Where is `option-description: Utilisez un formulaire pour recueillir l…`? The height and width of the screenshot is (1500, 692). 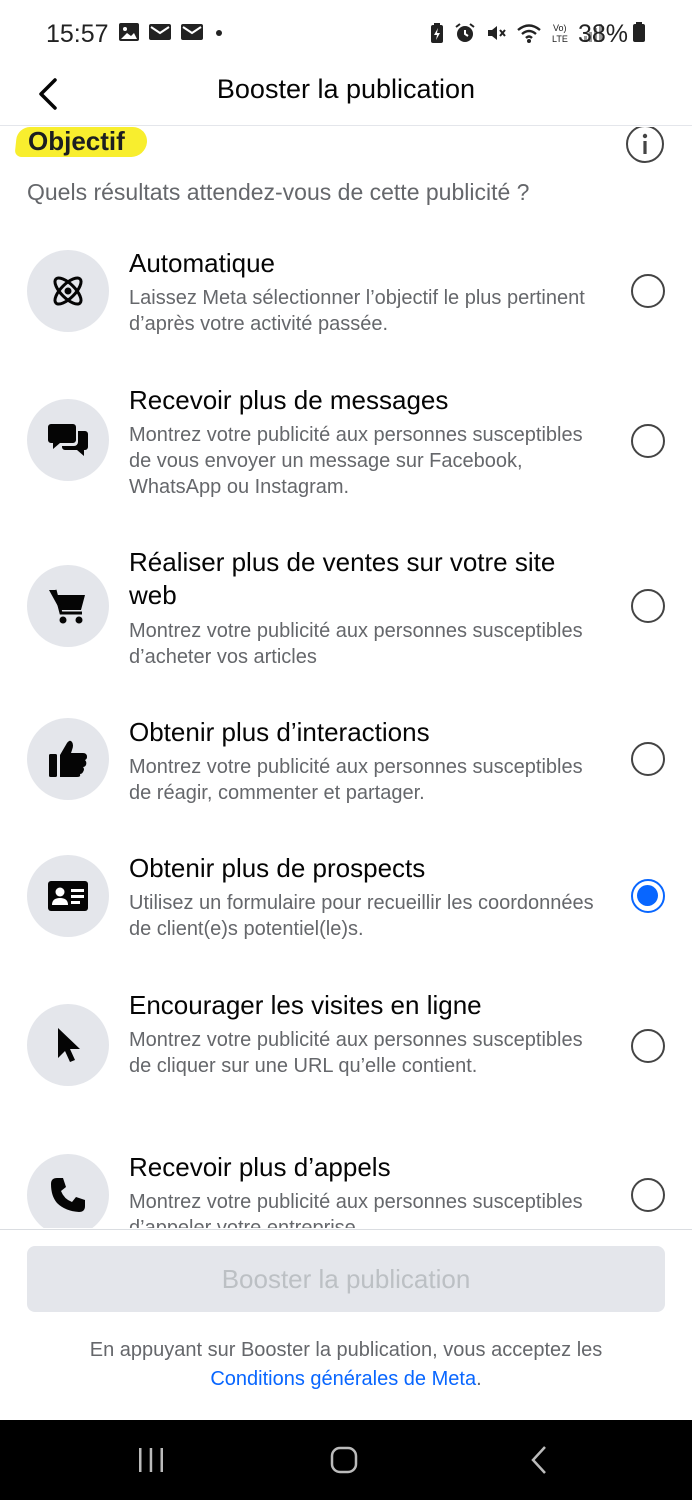
option-description: Utilisez un formulaire pour recueillir l… is located at coordinates (361, 916).